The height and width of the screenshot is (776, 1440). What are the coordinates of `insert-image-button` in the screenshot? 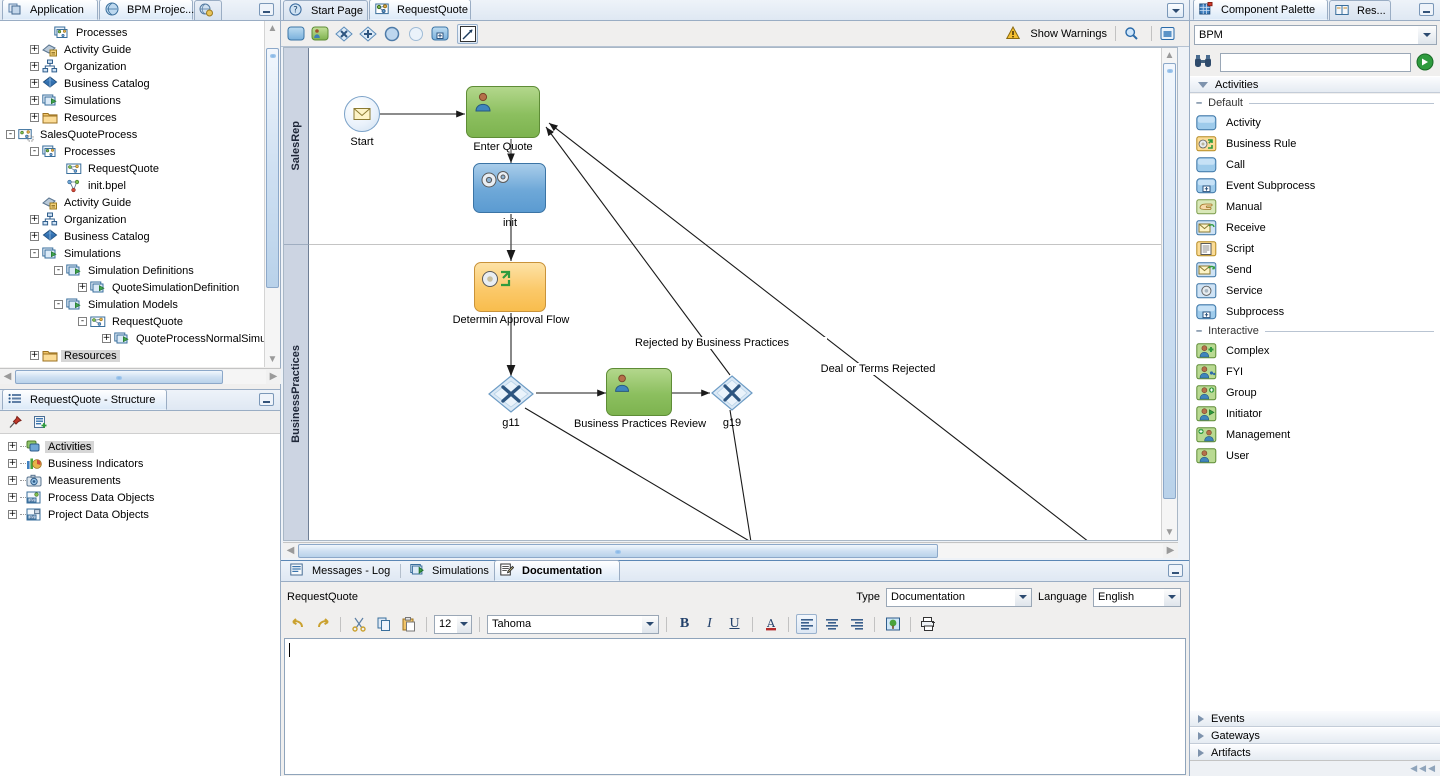 It's located at (892, 624).